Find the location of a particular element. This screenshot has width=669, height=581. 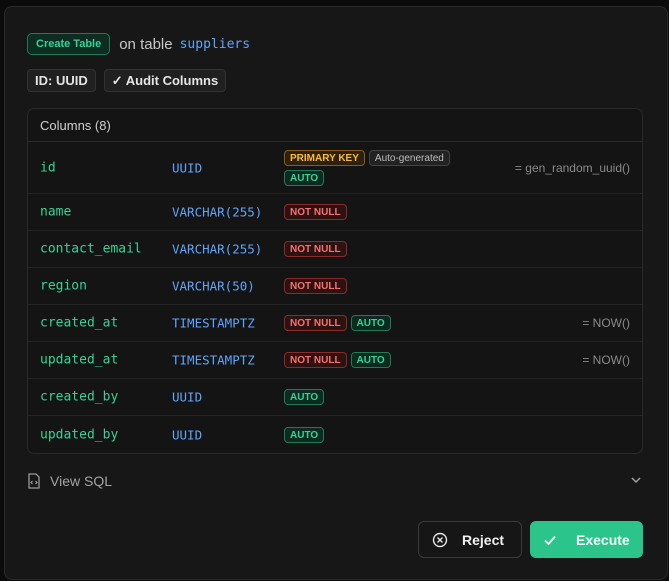

execute-button: Execute is located at coordinates (586, 539).